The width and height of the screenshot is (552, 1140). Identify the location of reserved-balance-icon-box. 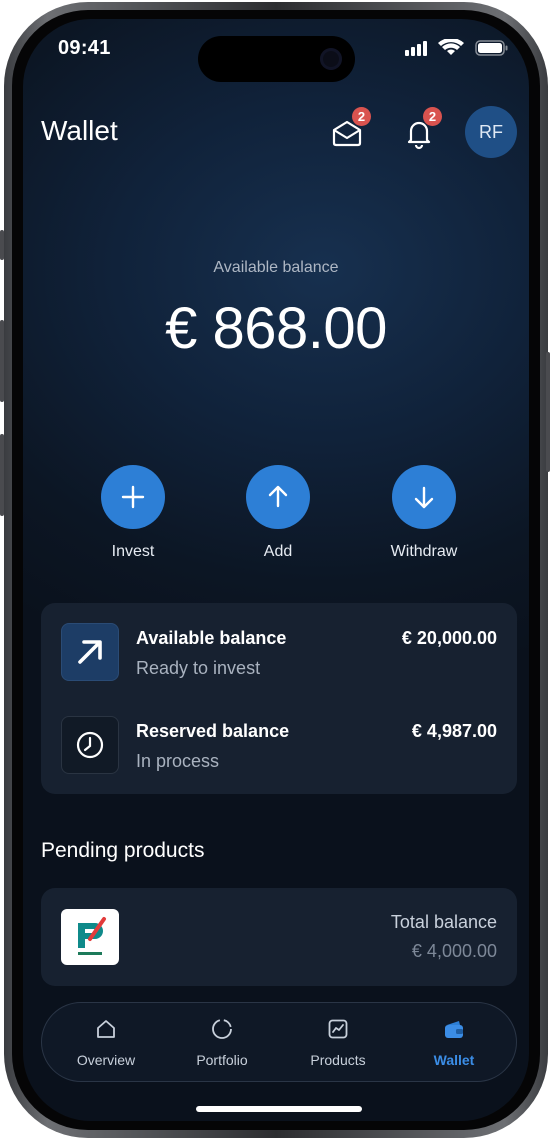
(90, 745).